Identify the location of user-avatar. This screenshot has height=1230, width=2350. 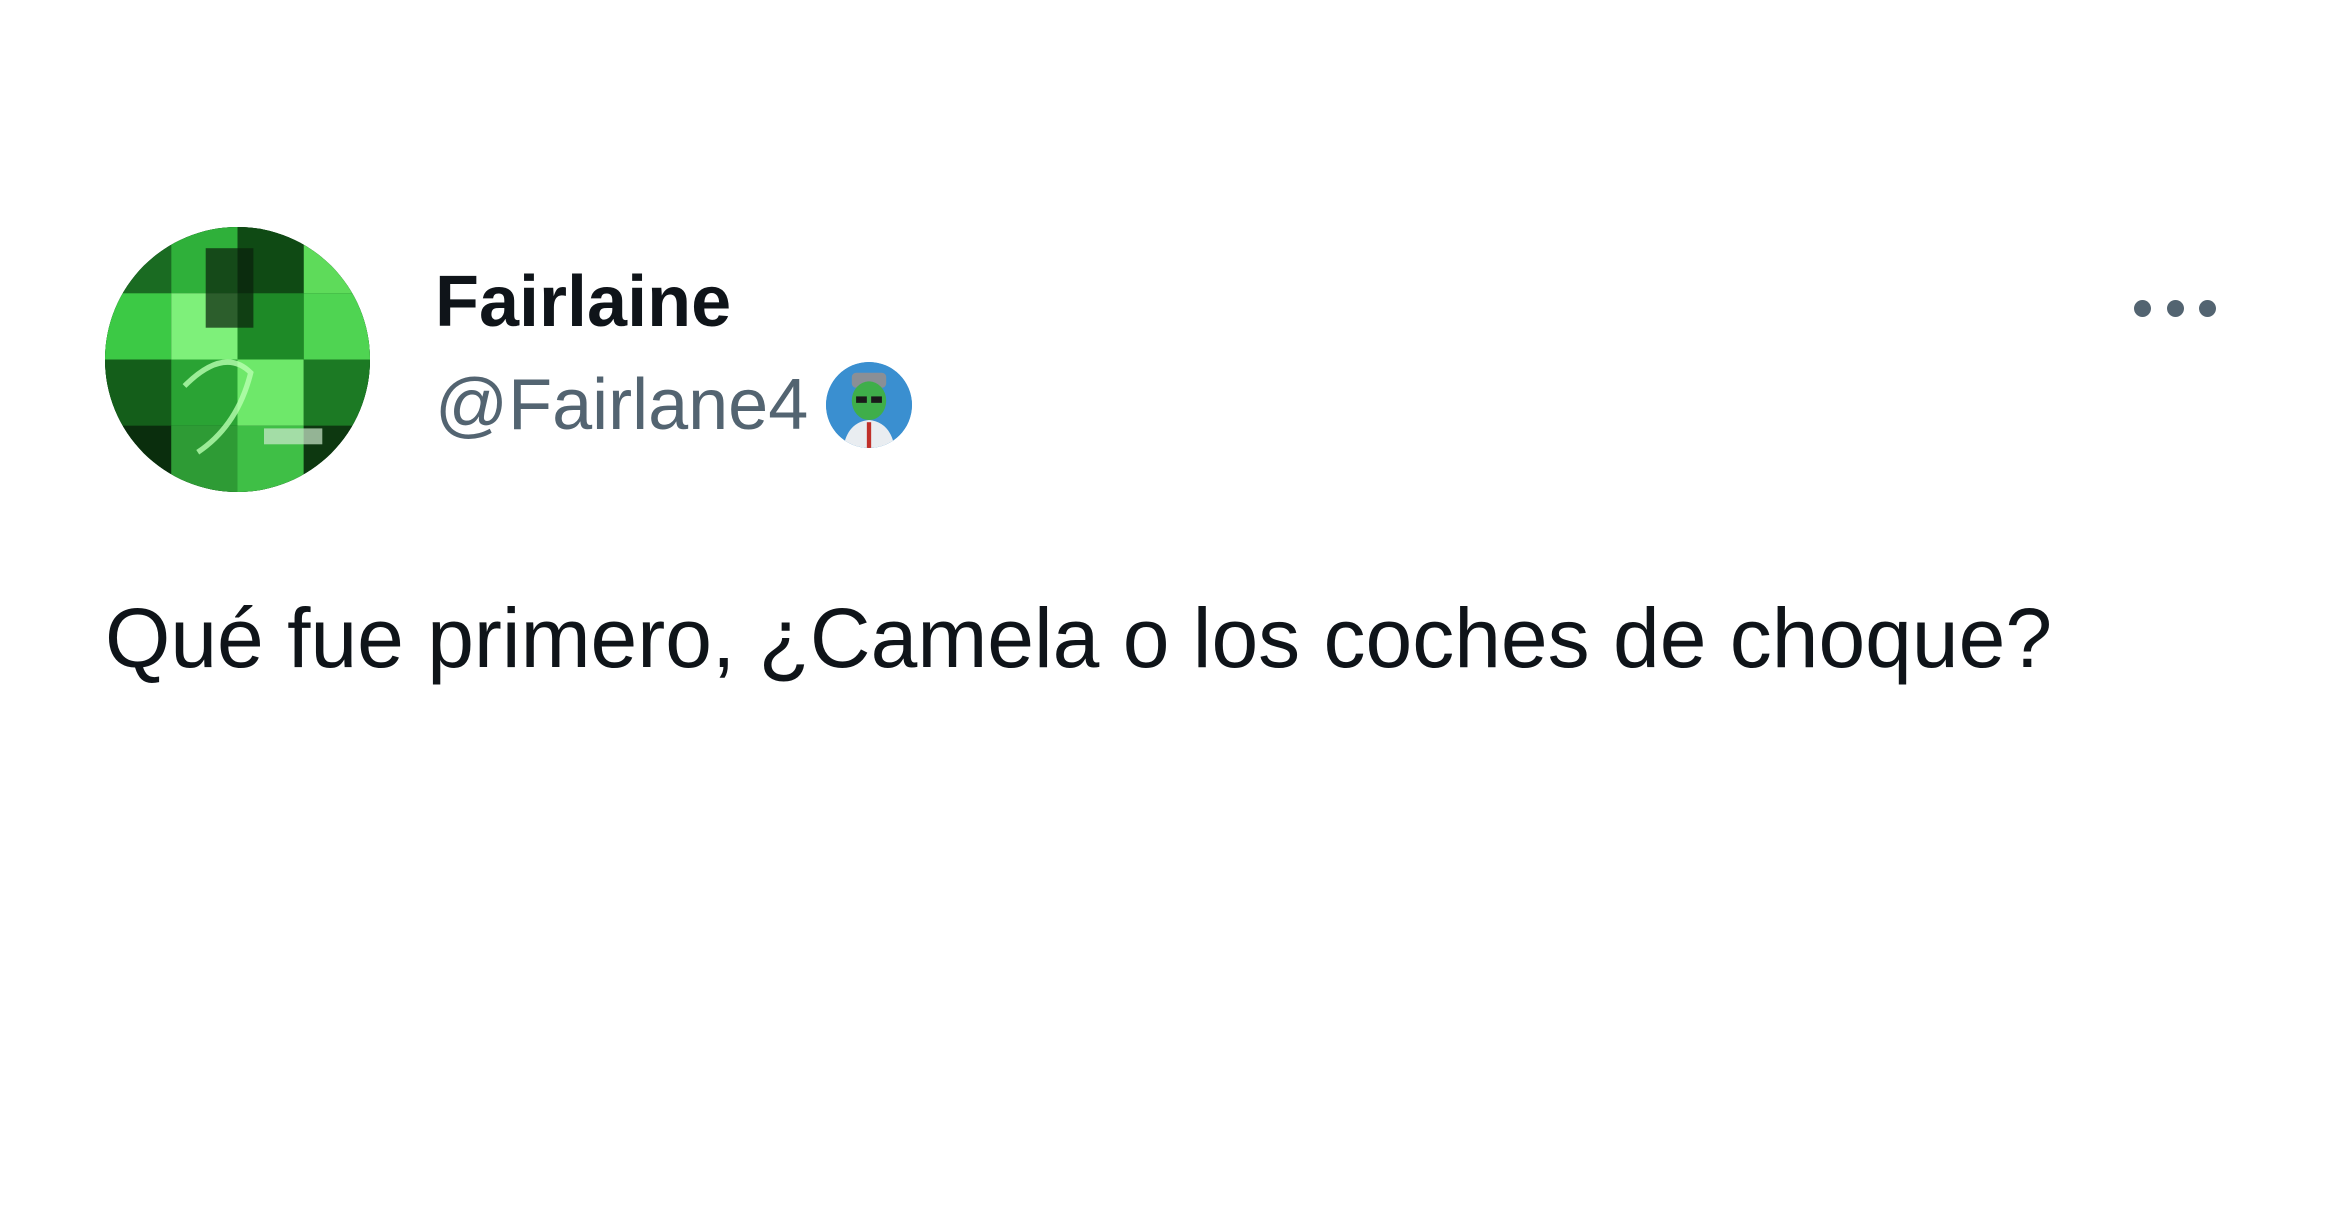
(237, 359).